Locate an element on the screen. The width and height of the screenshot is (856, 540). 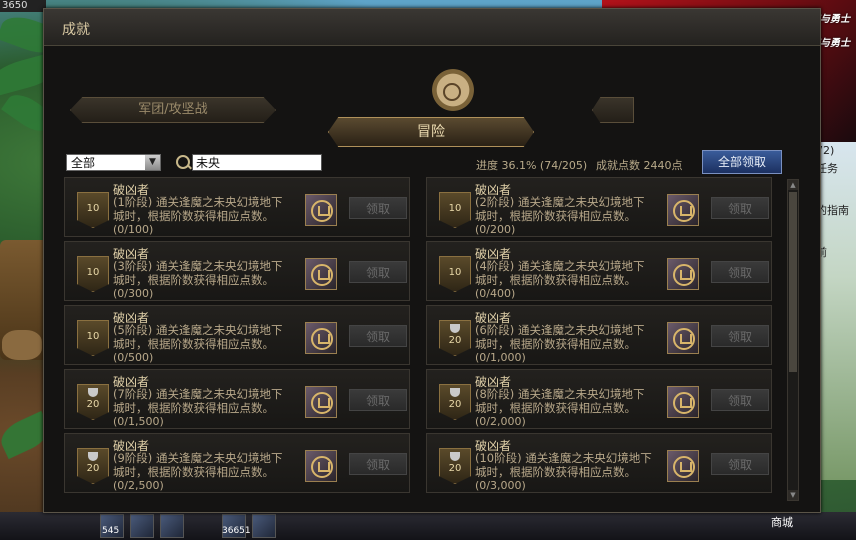
claim-all-button: 全部领取 is located at coordinates (742, 162).